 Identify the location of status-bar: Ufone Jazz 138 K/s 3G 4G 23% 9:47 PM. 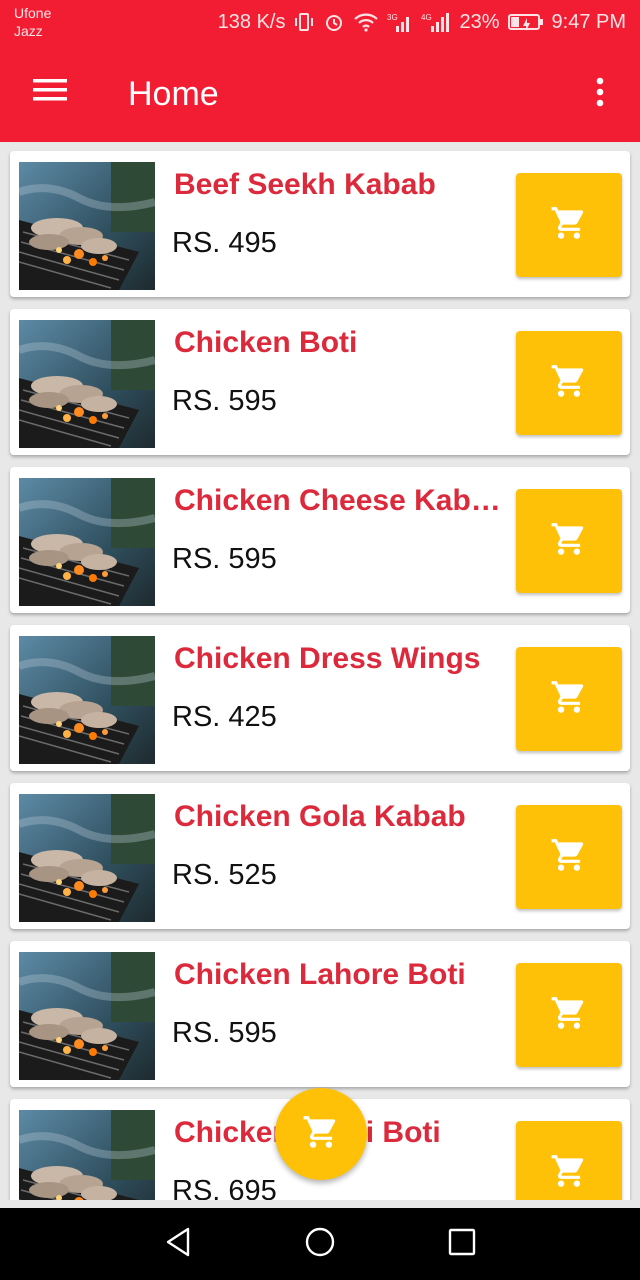
(320, 22).